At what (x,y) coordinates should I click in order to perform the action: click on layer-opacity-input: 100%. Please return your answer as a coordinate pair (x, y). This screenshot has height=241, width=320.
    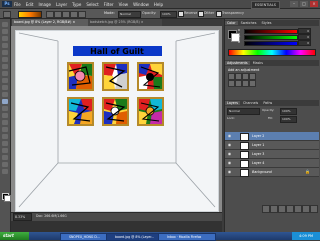
    Looking at the image, I should click on (288, 111).